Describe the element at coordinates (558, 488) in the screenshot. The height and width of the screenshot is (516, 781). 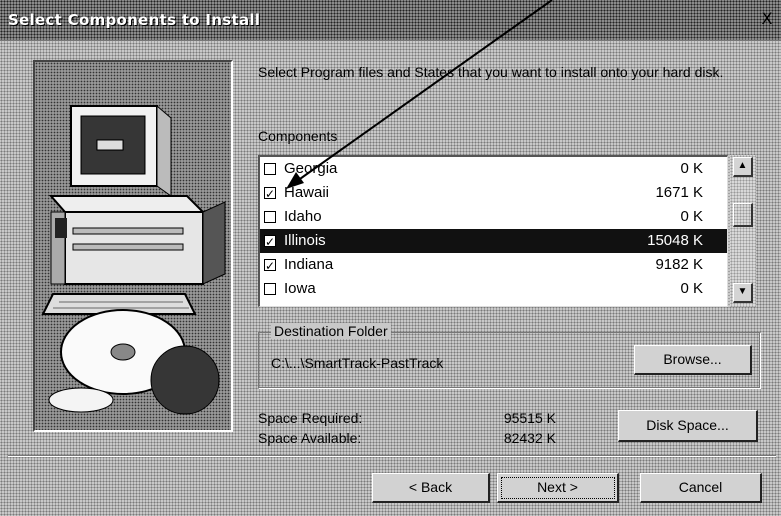
I see `next-button: Next >` at that location.